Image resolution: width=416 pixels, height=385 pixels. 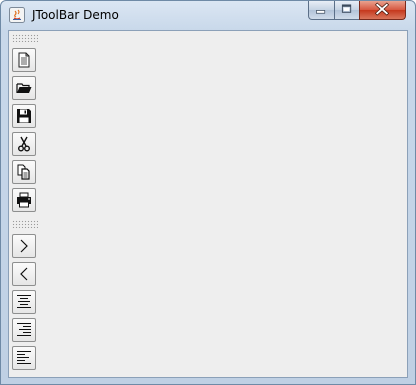 I want to click on align-center-icon, so click(x=24, y=301).